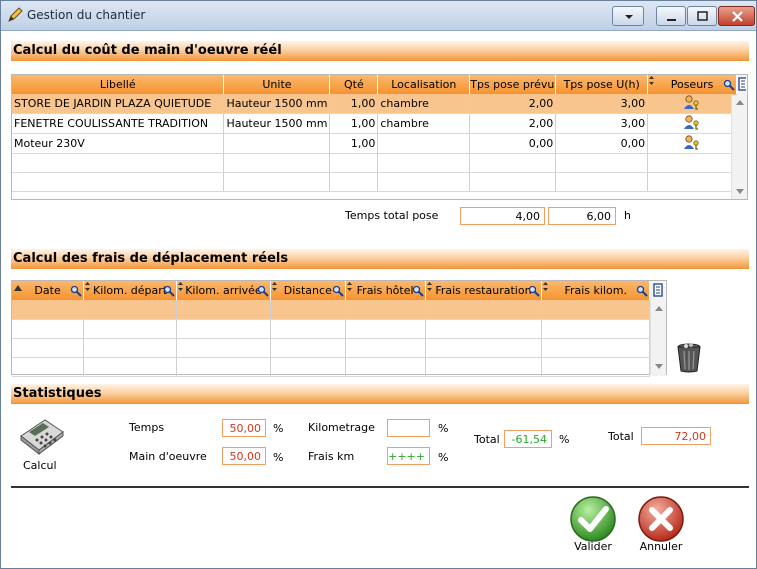  I want to click on trash-bin-icon, so click(689, 357).